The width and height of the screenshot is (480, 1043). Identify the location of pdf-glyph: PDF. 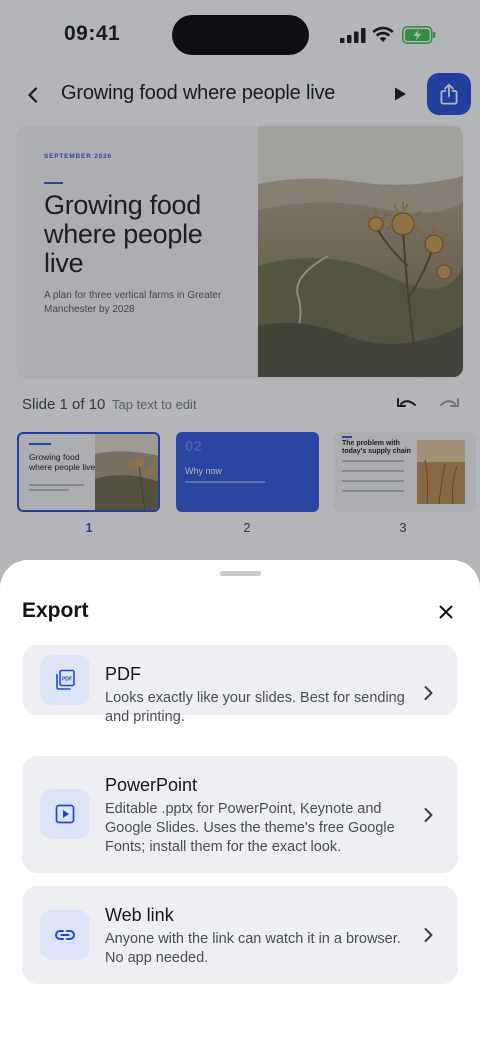
(65, 679).